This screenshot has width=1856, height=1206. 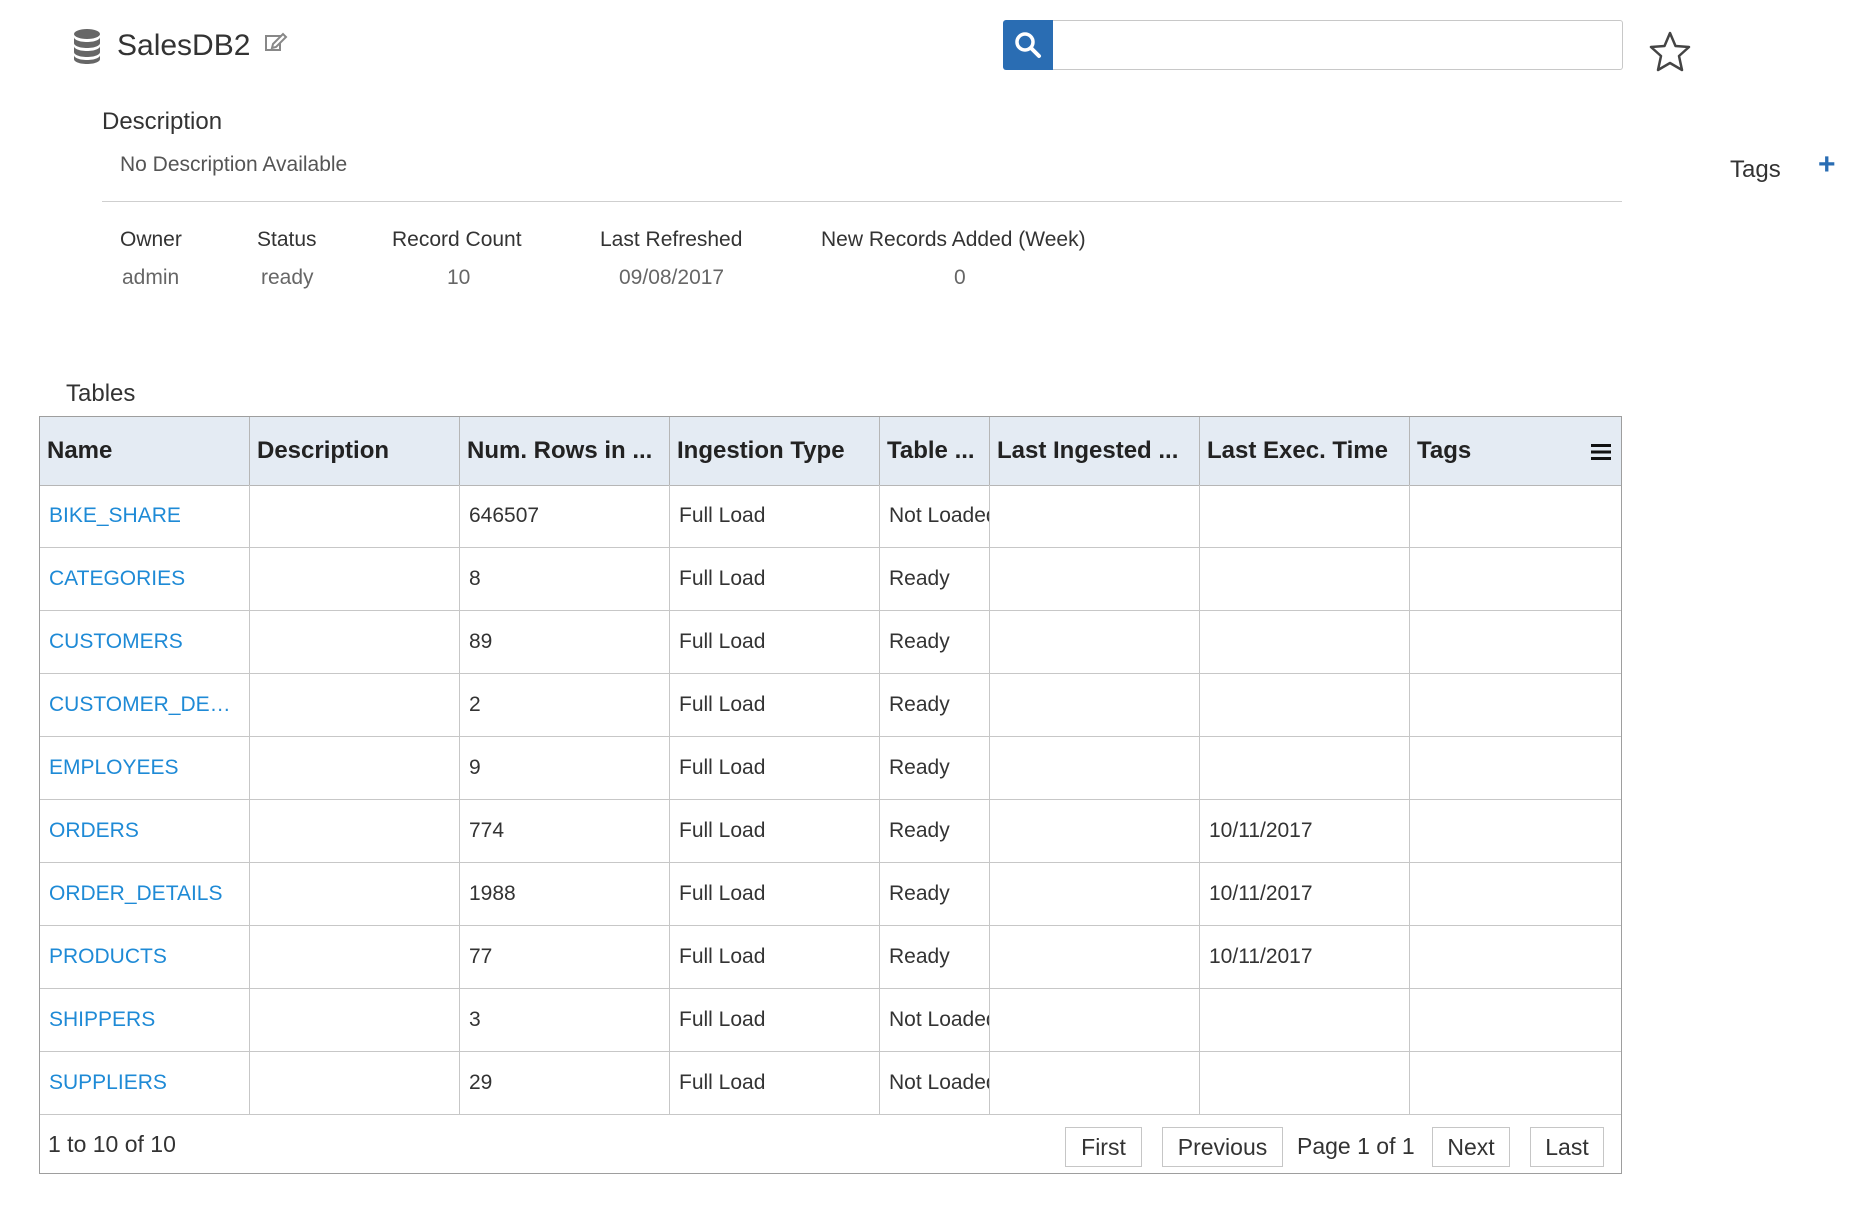 I want to click on column-header-last-exec-time: Last Exec. Time, so click(x=1305, y=451).